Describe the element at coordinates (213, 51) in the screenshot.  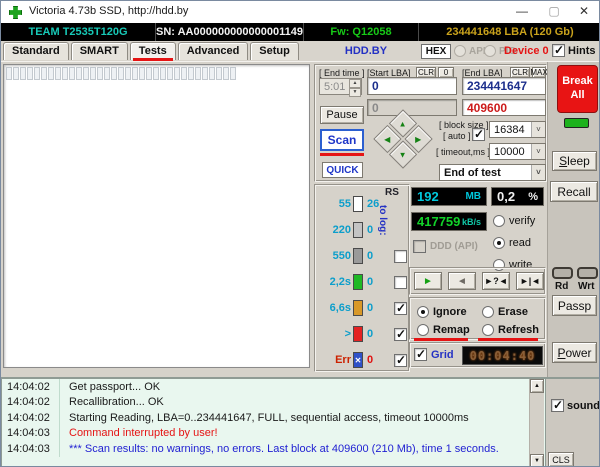
I see `tab-advanced: Advanced` at that location.